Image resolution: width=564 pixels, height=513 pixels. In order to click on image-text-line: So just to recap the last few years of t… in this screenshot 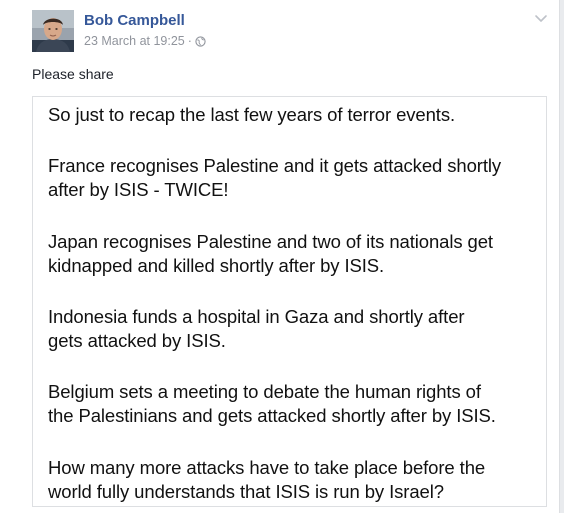, I will do `click(252, 114)`.